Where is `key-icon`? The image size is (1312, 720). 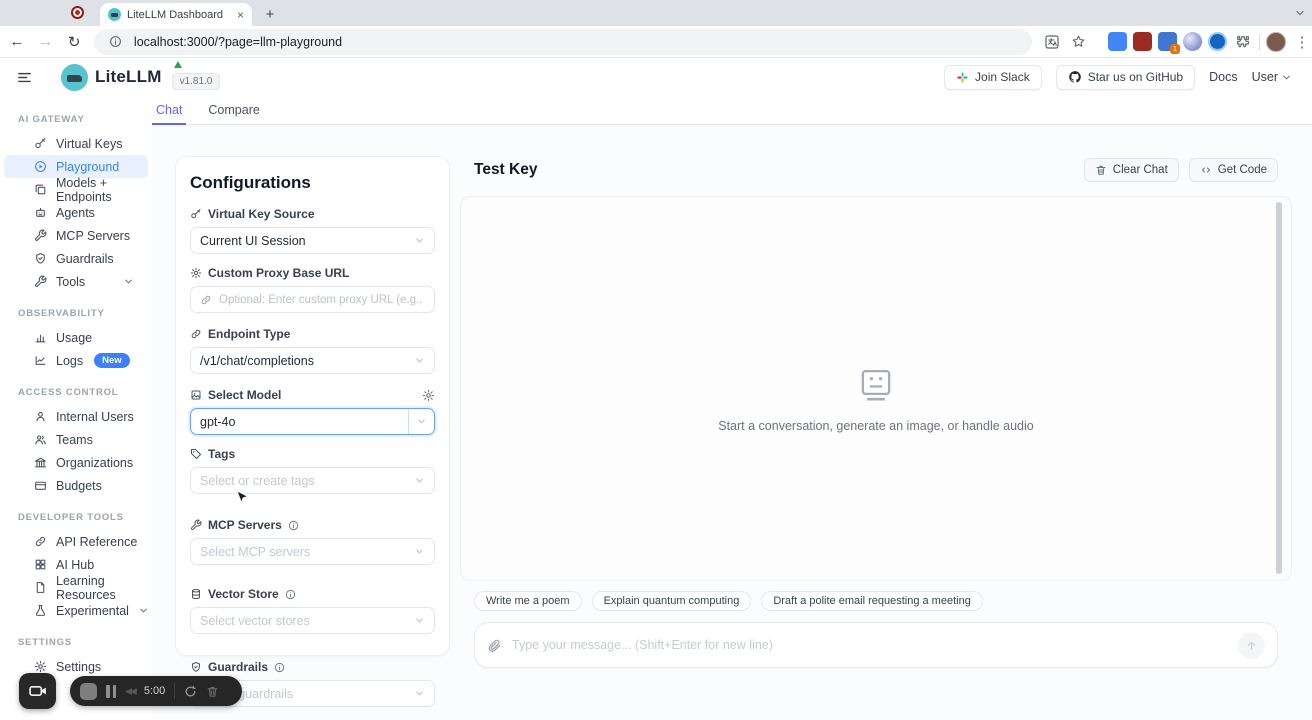
key-icon is located at coordinates (40, 143).